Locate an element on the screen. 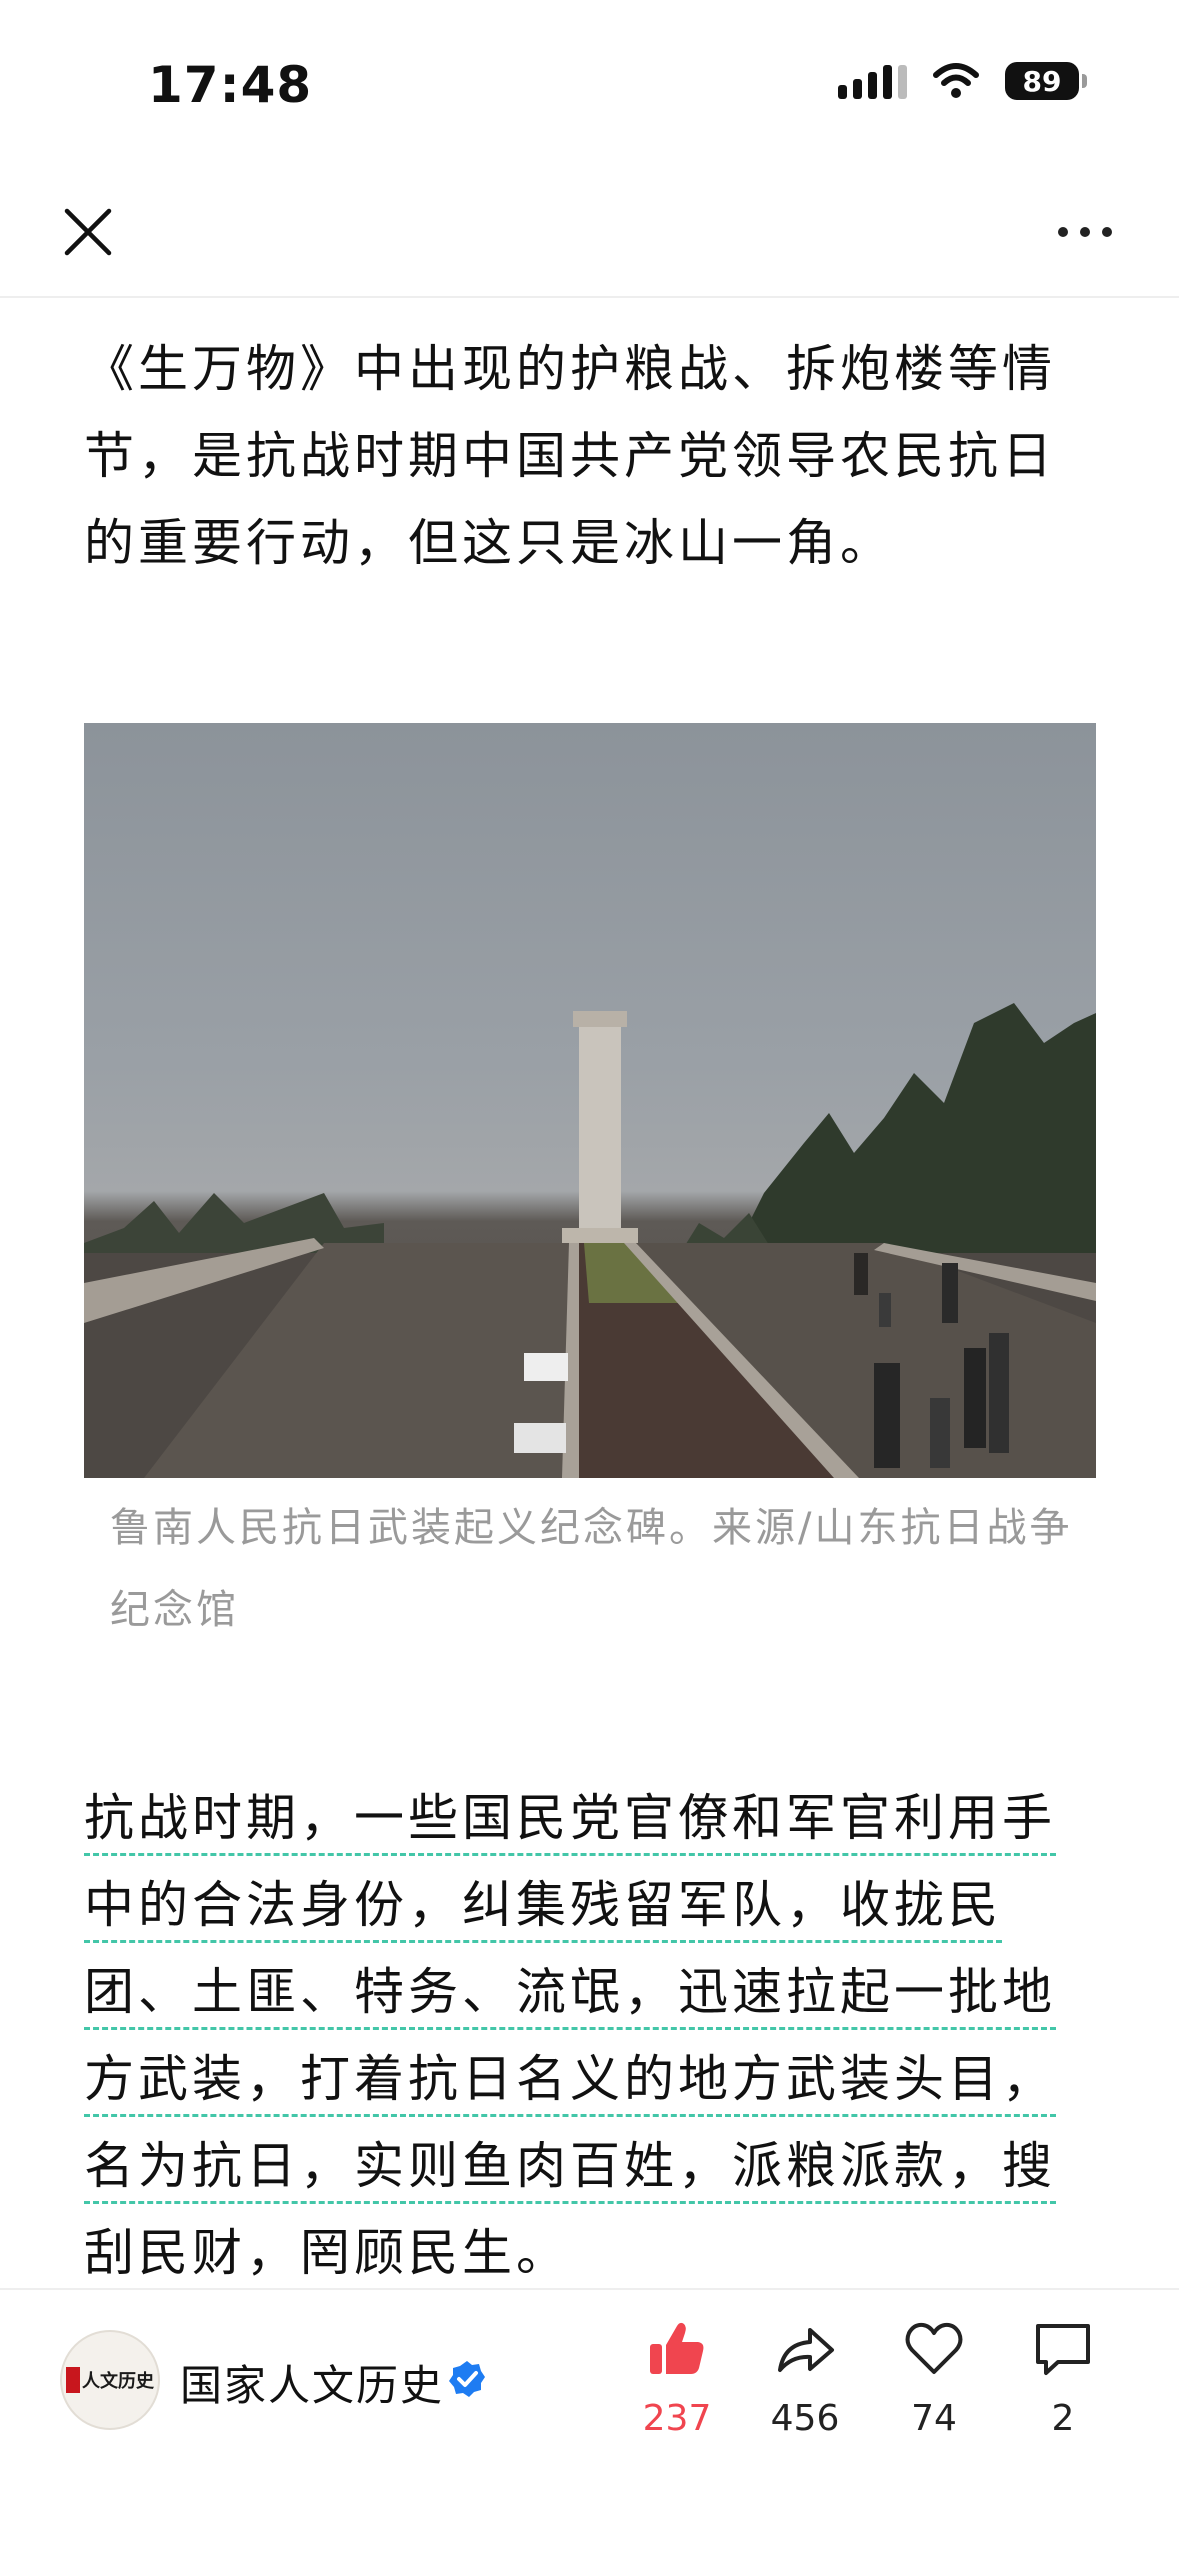  status-time: 17:48 is located at coordinates (230, 85).